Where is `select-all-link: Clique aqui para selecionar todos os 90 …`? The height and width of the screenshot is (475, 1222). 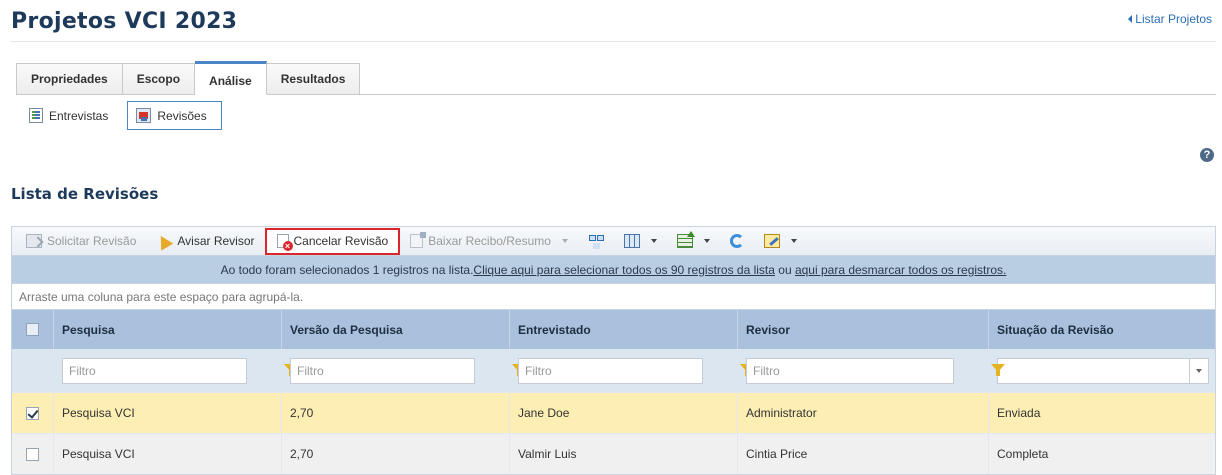
select-all-link: Clique aqui para selecionar todos os 90 … is located at coordinates (624, 270).